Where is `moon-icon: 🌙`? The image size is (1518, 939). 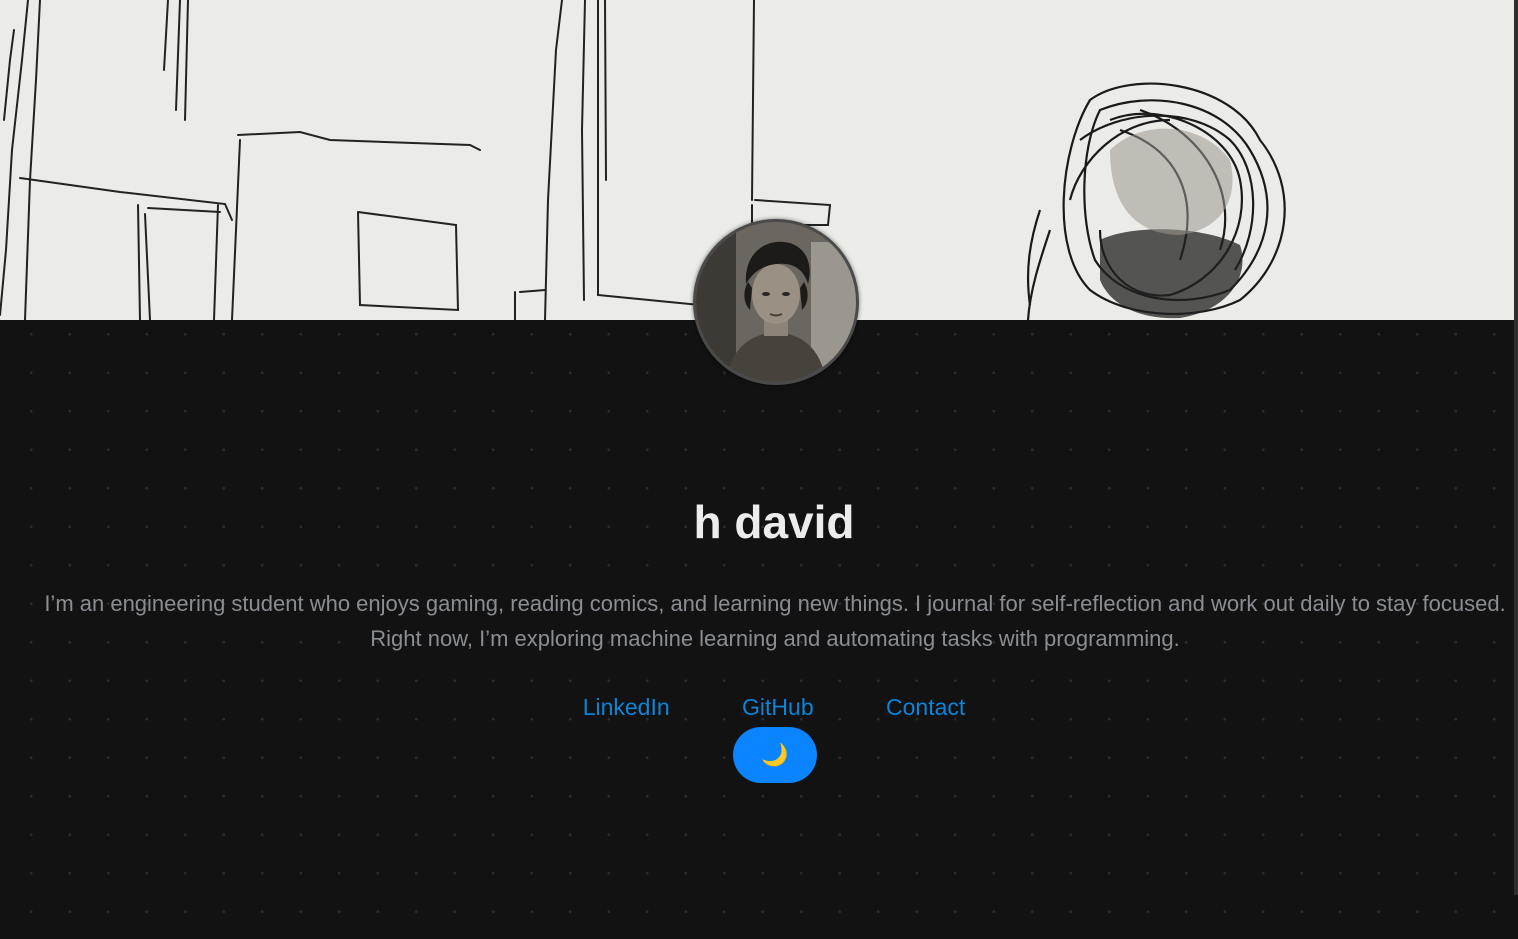
moon-icon: 🌙 is located at coordinates (775, 754).